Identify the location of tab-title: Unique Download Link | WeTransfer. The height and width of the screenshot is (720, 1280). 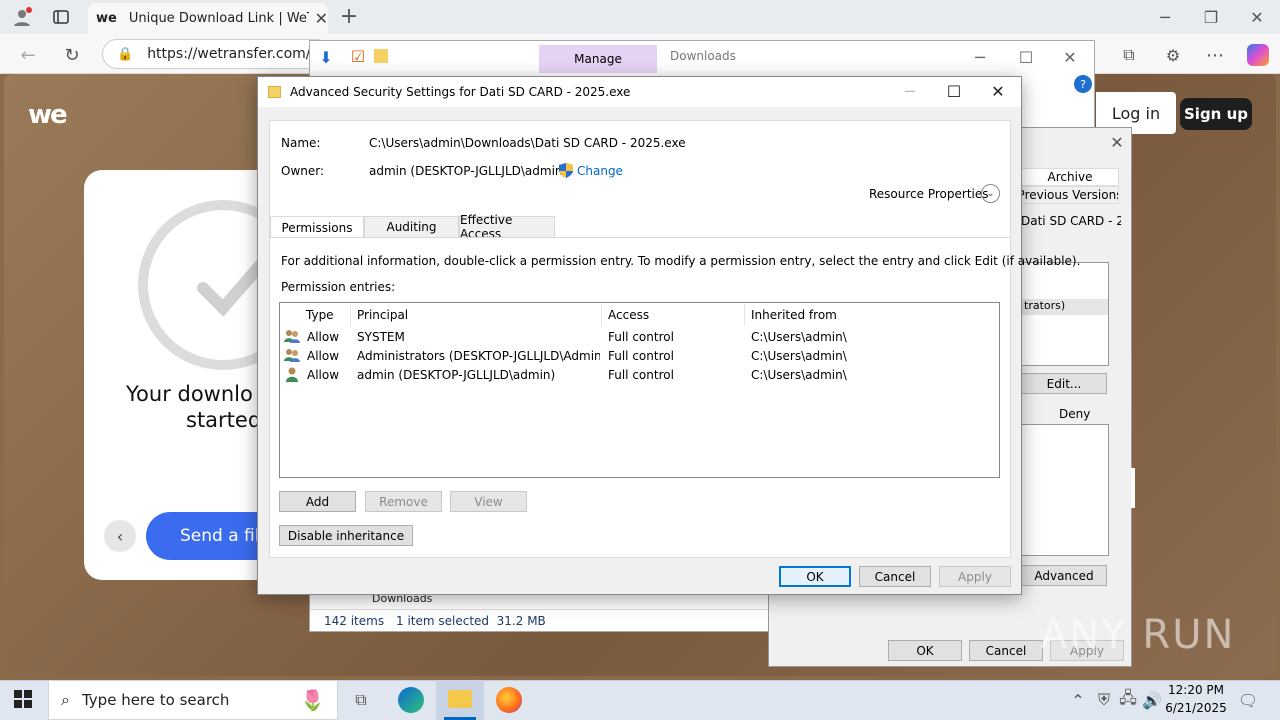
(218, 18).